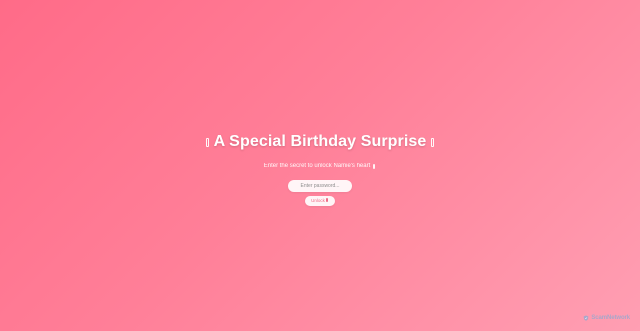 Image resolution: width=640 pixels, height=331 pixels. What do you see at coordinates (320, 186) in the screenshot?
I see `password-input` at bounding box center [320, 186].